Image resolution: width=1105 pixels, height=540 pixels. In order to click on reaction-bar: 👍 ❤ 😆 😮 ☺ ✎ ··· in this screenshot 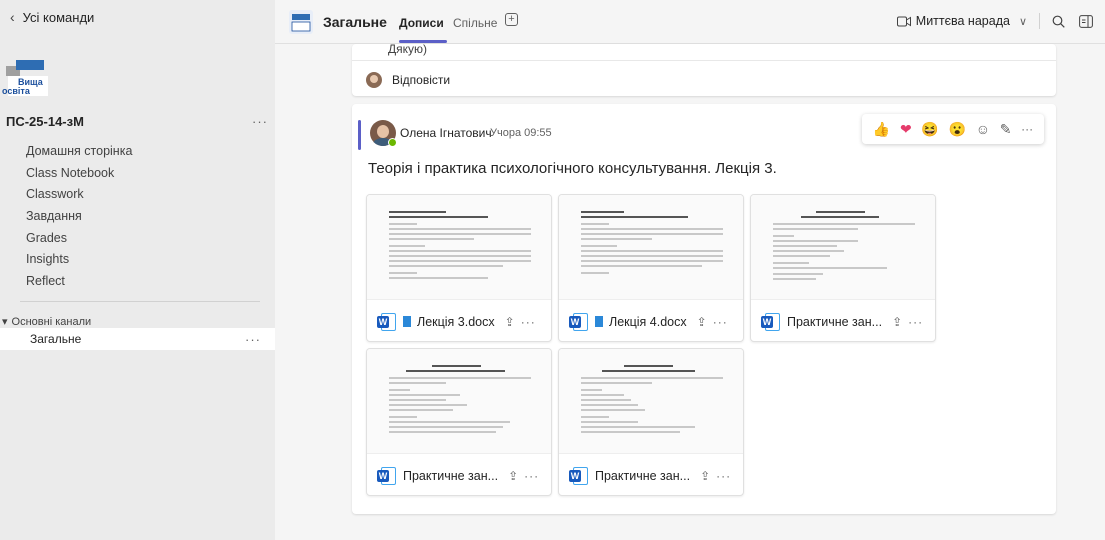, I will do `click(953, 129)`.